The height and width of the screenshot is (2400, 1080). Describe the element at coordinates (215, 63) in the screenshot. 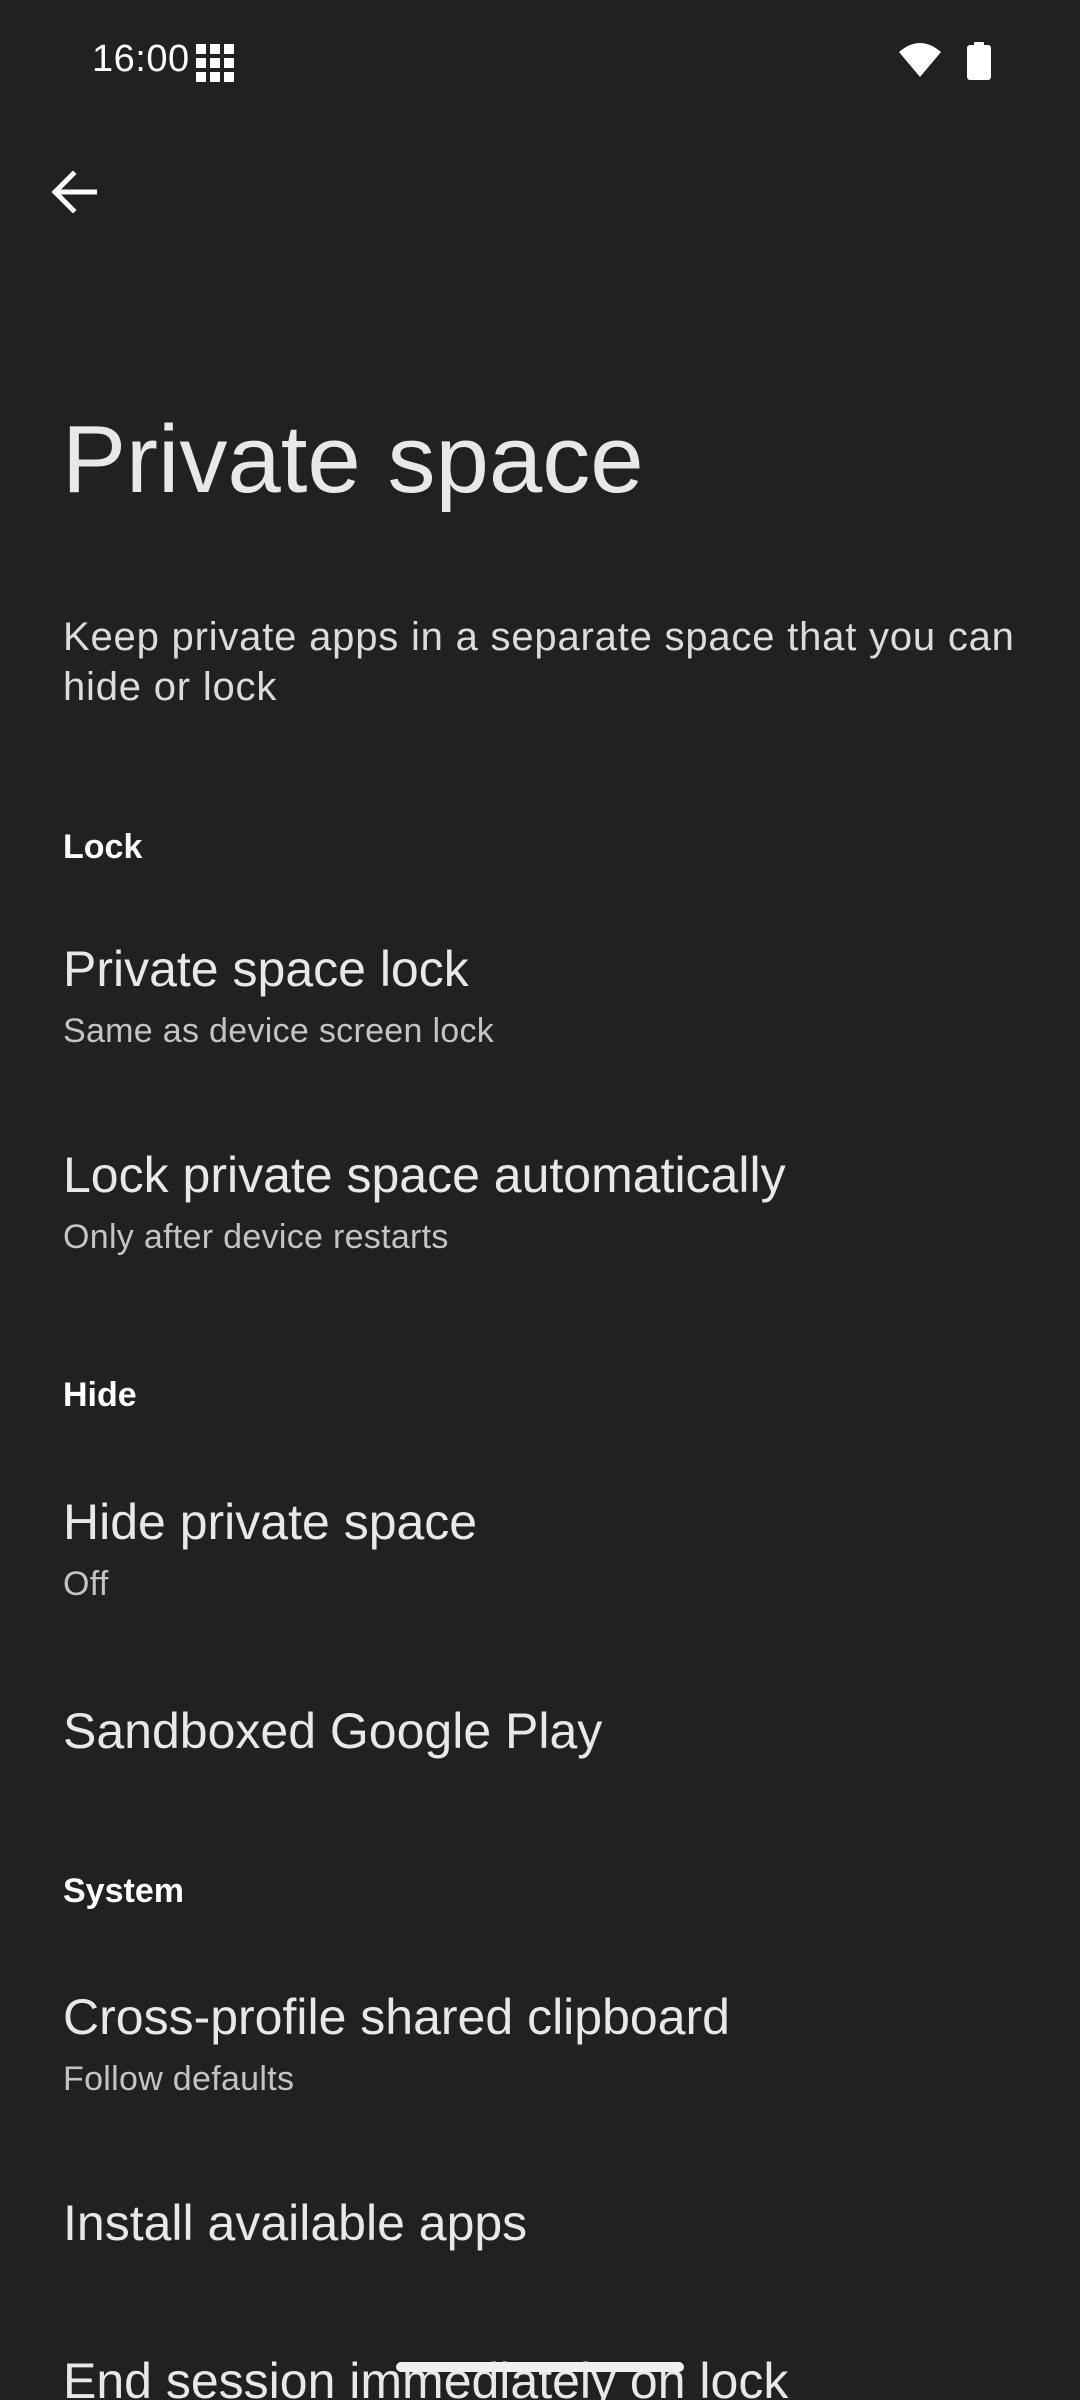

I see `grid-icon` at that location.